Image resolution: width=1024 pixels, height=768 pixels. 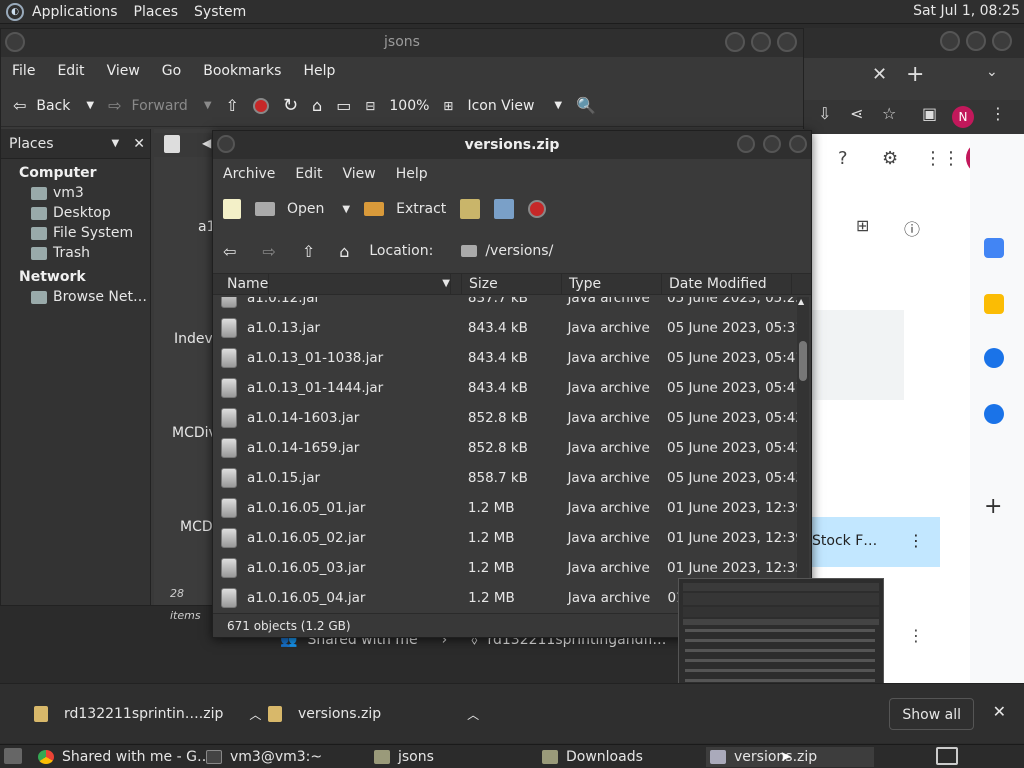 What do you see at coordinates (13, 756) in the screenshot?
I see `show-desktop-icon` at bounding box center [13, 756].